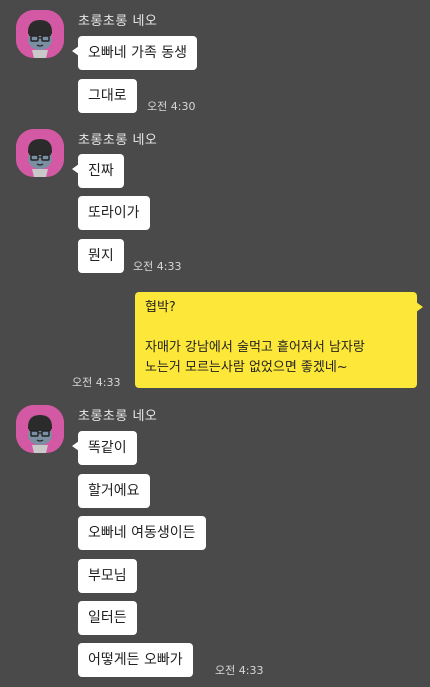  I want to click on my-message-line: 노는거 모르는사람 없었으면 좋겠네~, so click(246, 367).